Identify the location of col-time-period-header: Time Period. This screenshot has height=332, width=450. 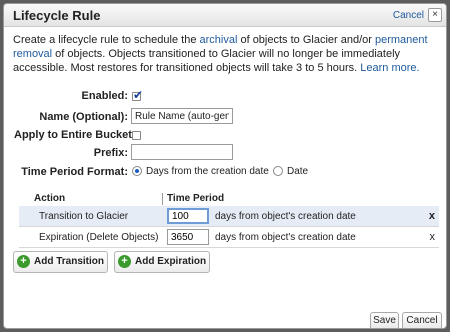
(196, 198).